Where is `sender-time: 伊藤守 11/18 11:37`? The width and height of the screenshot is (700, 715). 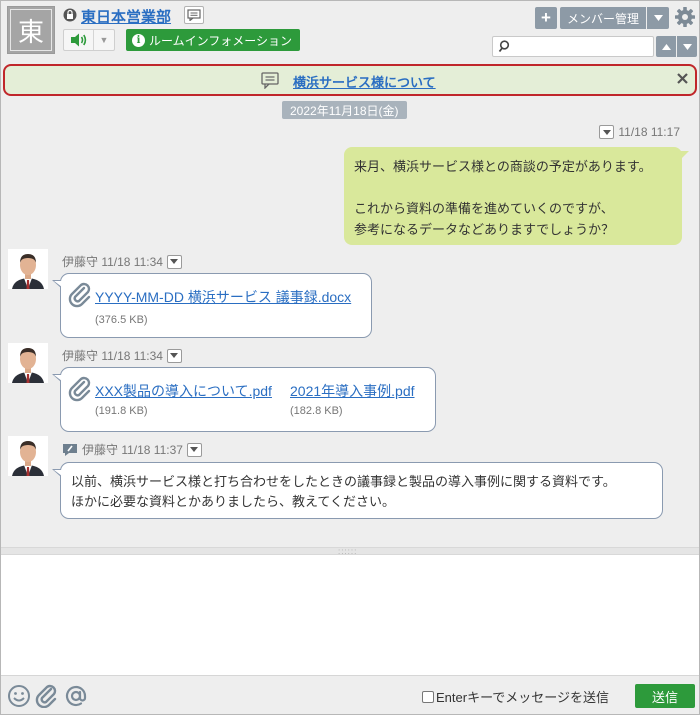
sender-time: 伊藤守 11/18 11:37 is located at coordinates (132, 450).